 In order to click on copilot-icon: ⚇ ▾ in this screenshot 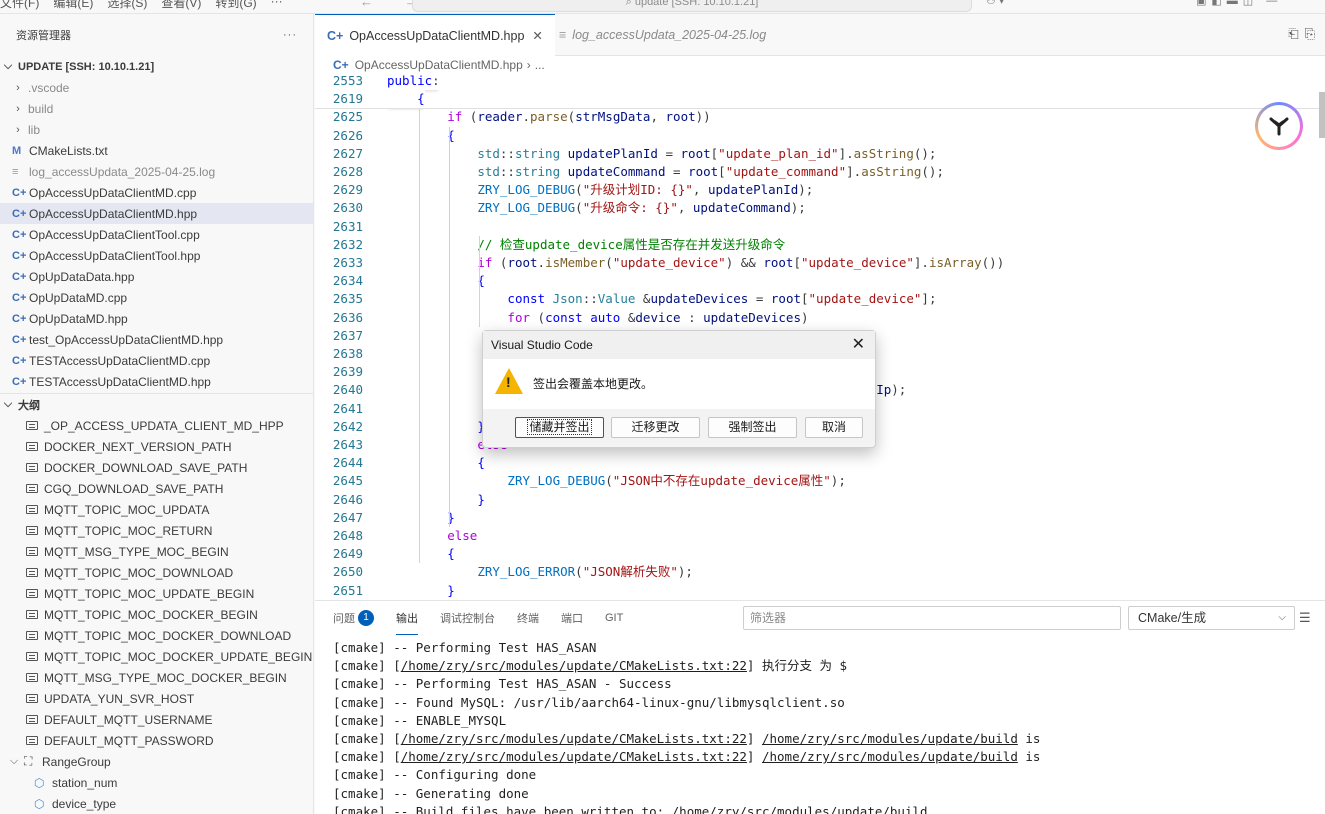, I will do `click(995, 3)`.